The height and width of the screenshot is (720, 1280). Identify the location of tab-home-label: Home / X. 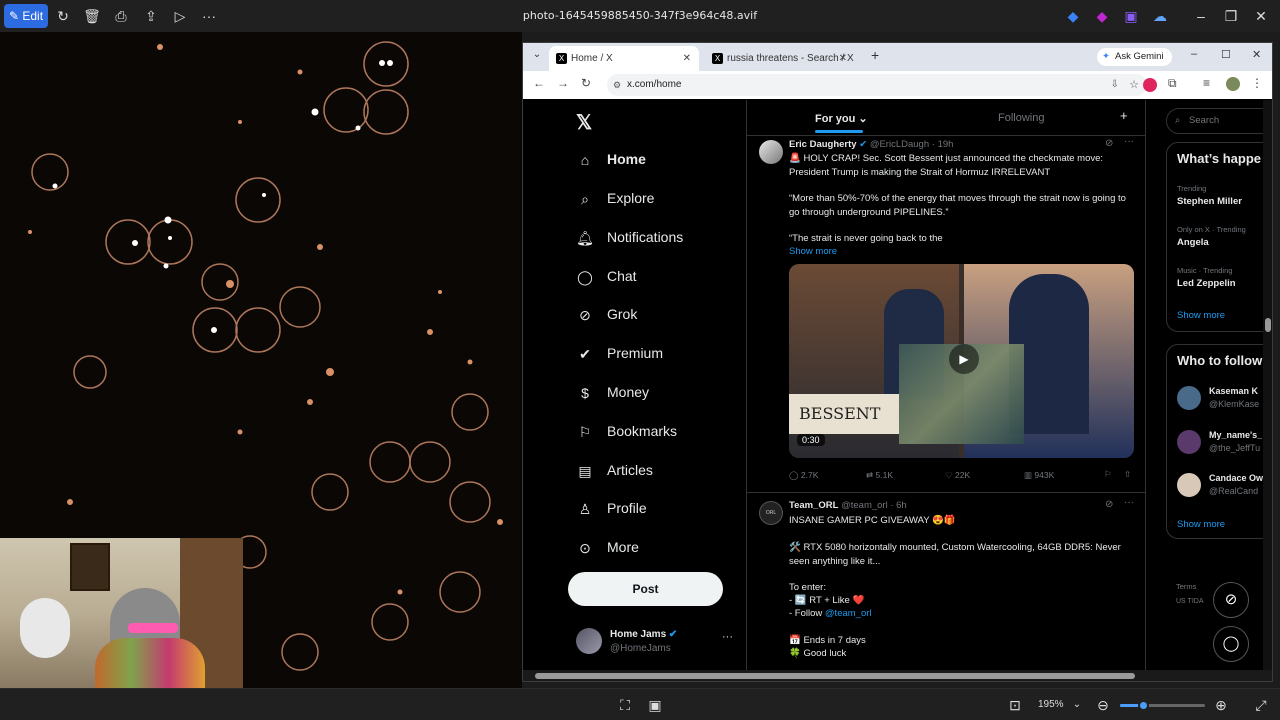
(592, 58).